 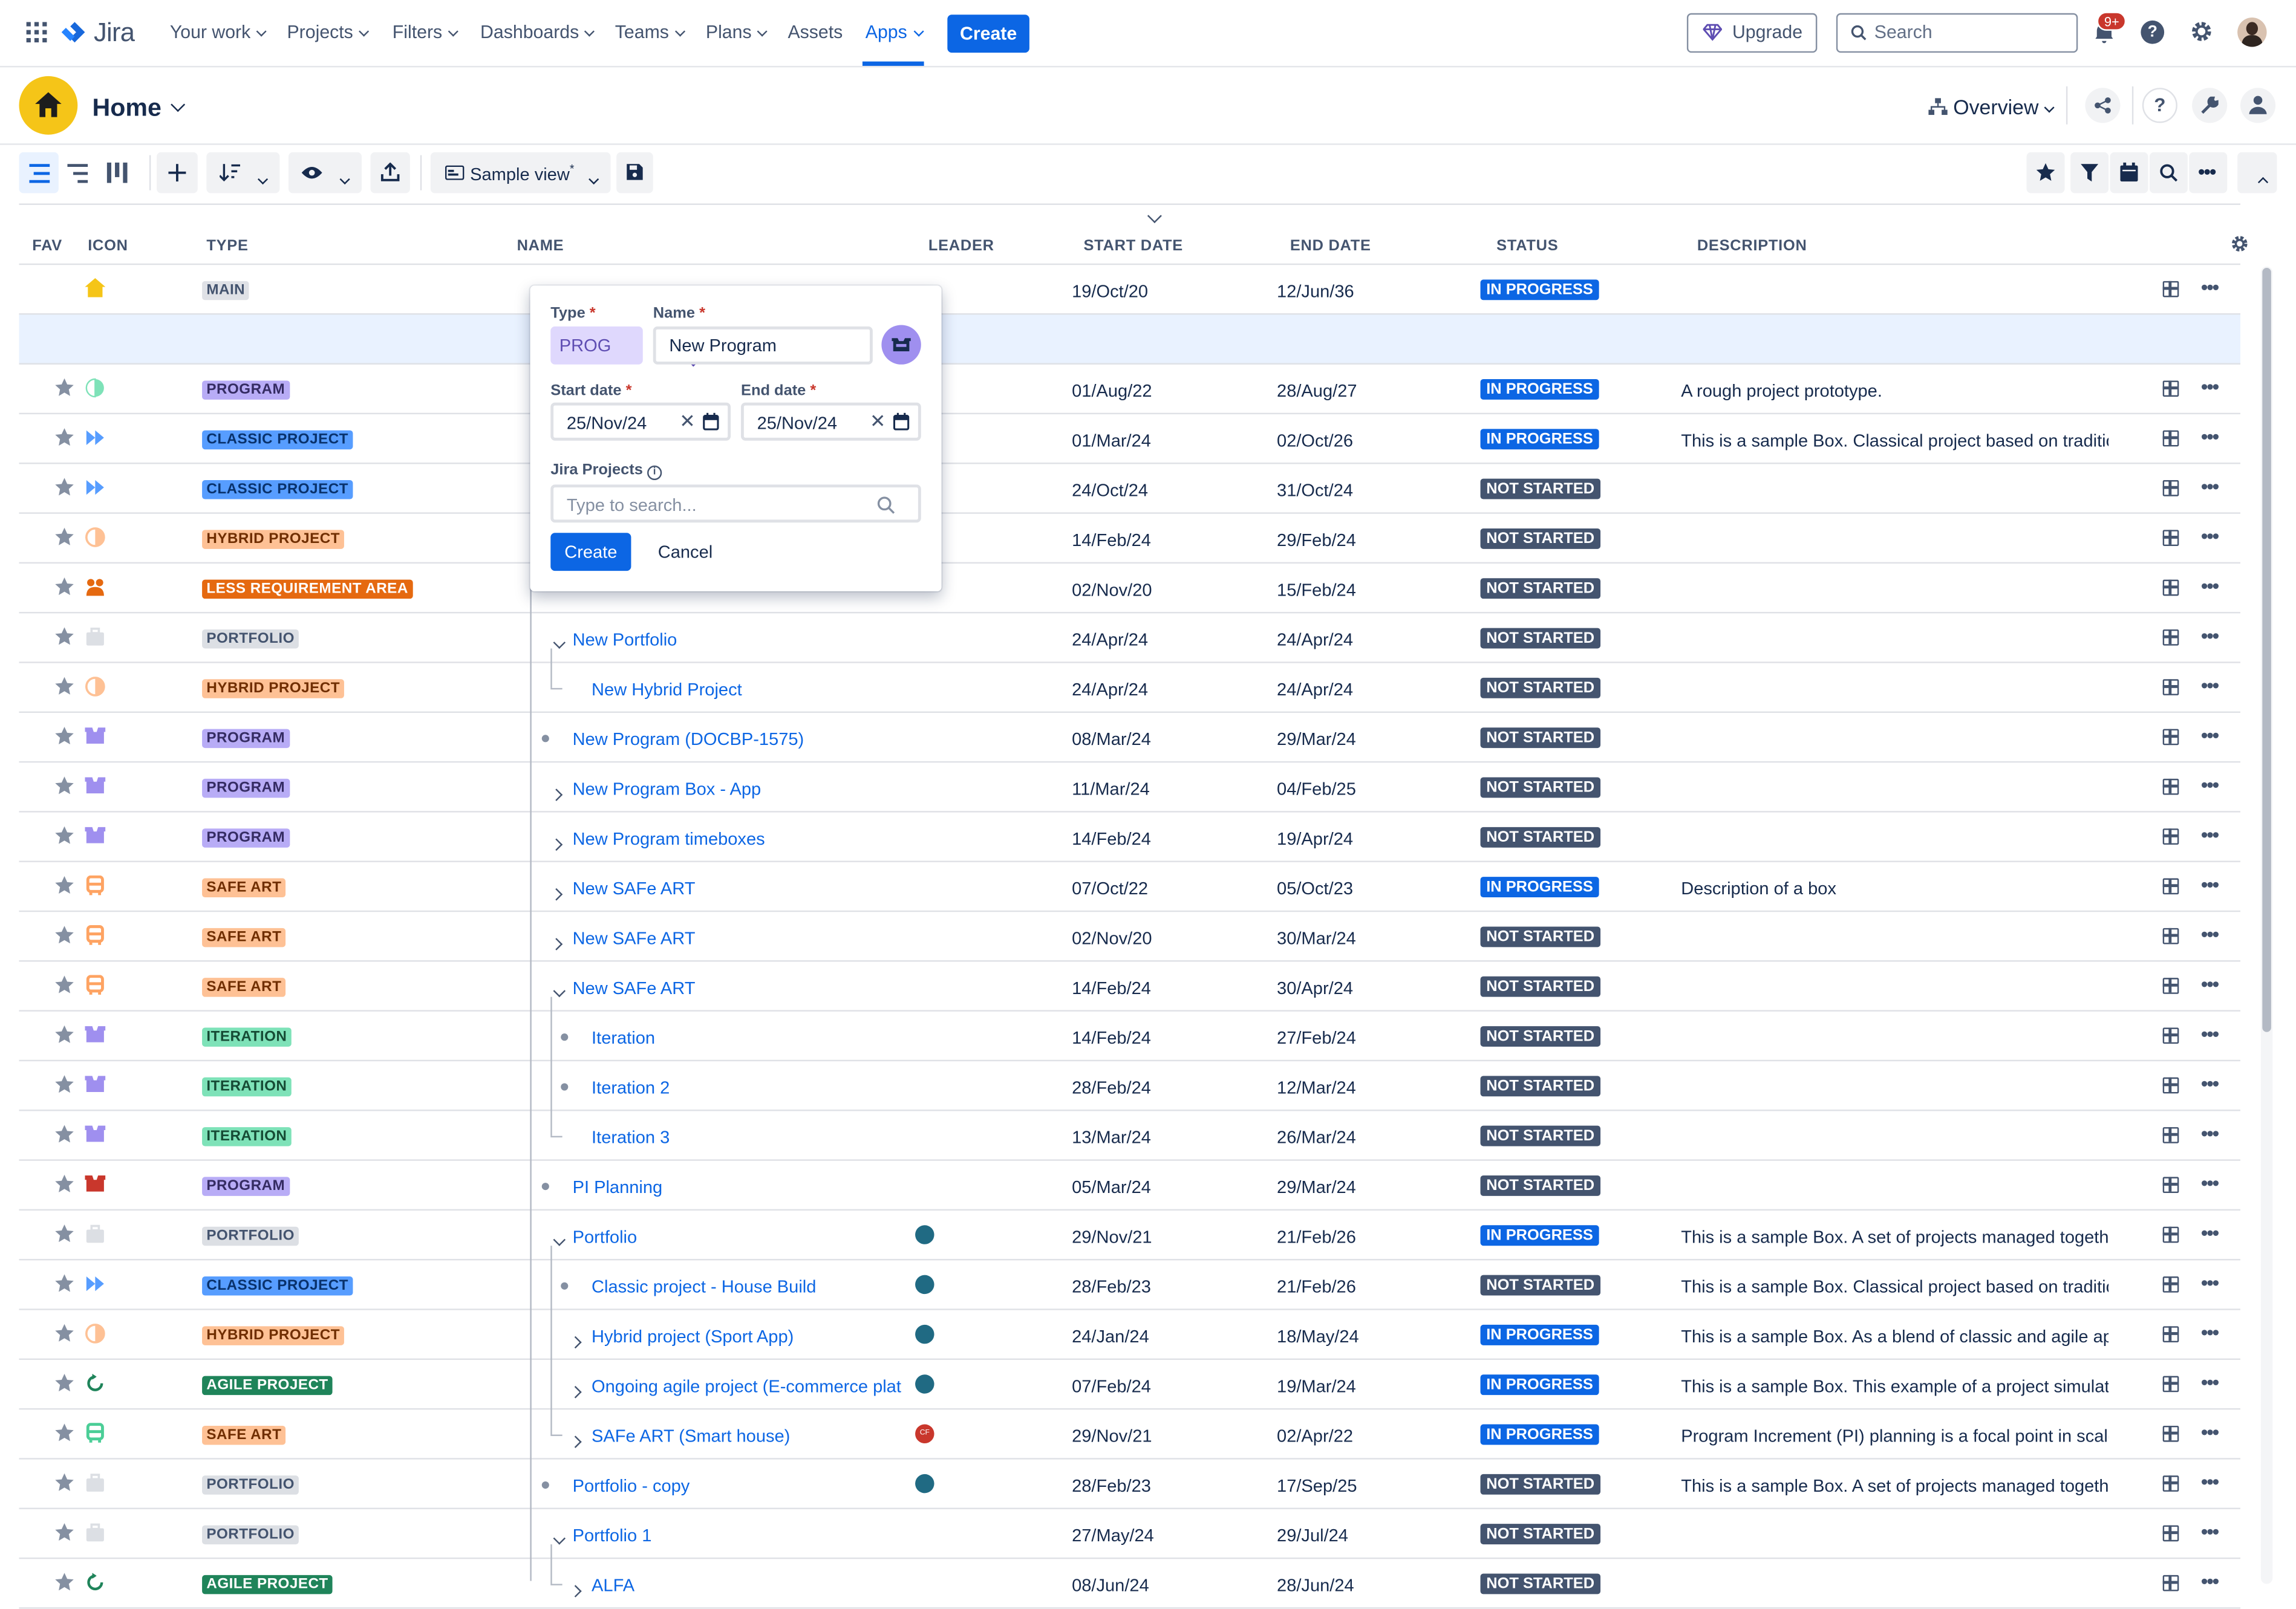 I want to click on search-input: Search, so click(x=1957, y=33).